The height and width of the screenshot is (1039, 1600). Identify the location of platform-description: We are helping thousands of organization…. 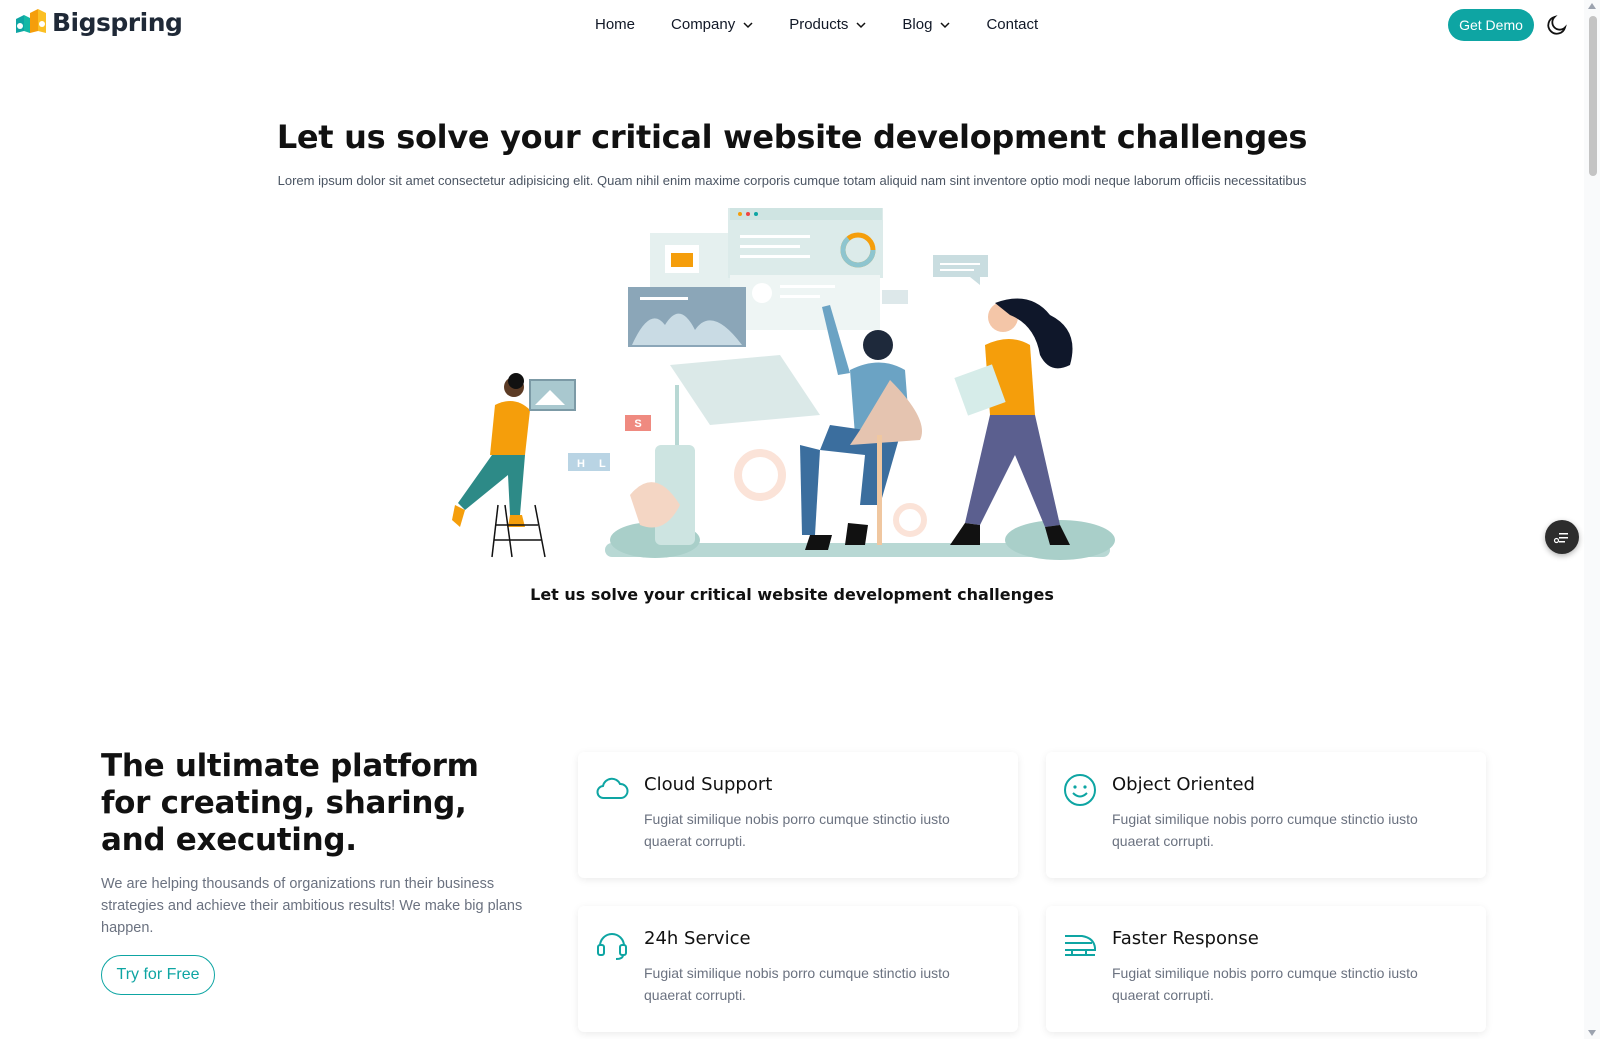
(312, 906).